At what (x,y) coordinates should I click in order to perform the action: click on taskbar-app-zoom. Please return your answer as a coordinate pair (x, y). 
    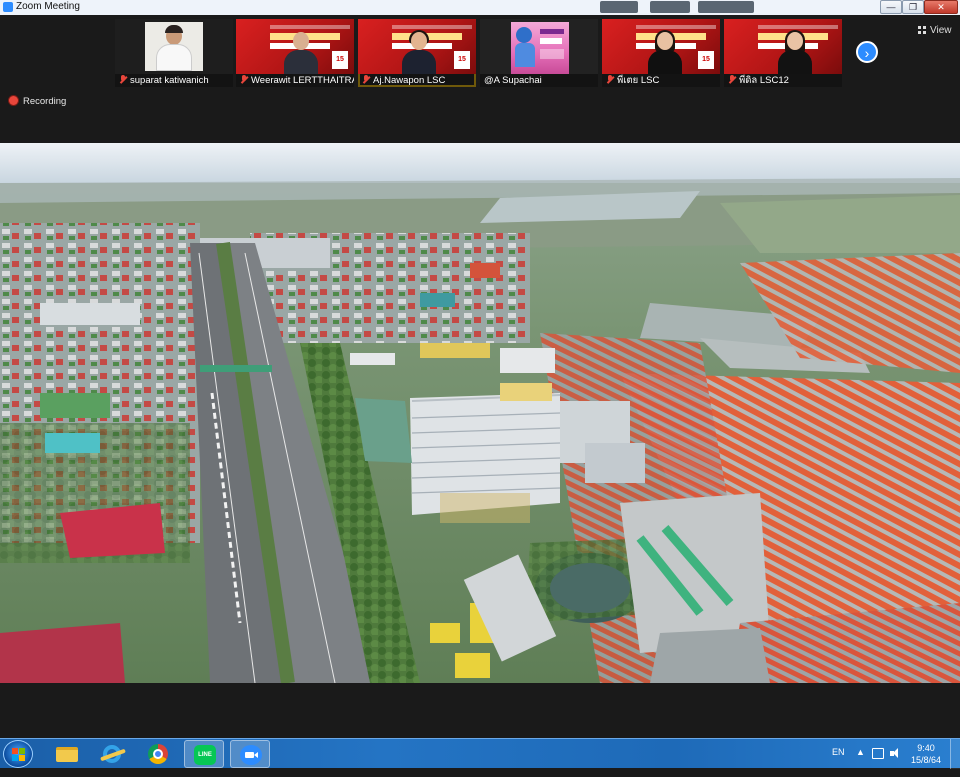
    Looking at the image, I should click on (250, 754).